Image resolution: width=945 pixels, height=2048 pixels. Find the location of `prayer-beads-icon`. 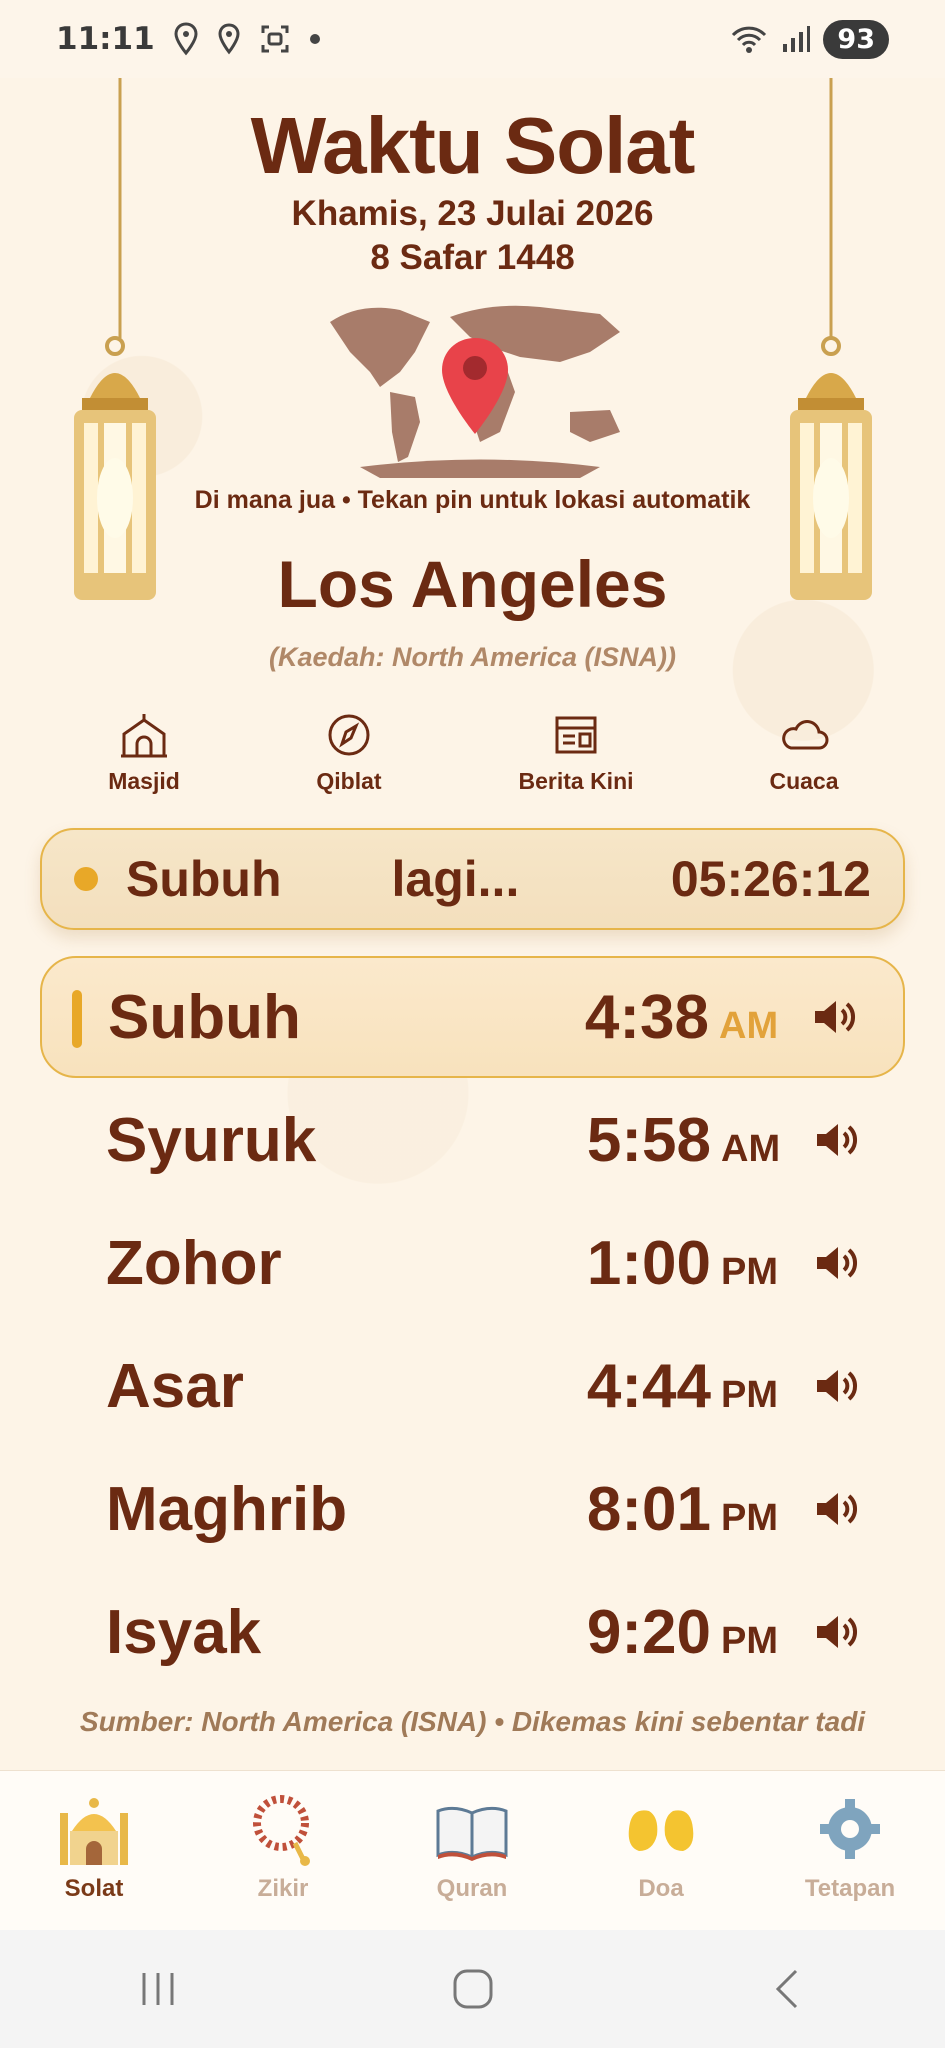

prayer-beads-icon is located at coordinates (281, 1830).